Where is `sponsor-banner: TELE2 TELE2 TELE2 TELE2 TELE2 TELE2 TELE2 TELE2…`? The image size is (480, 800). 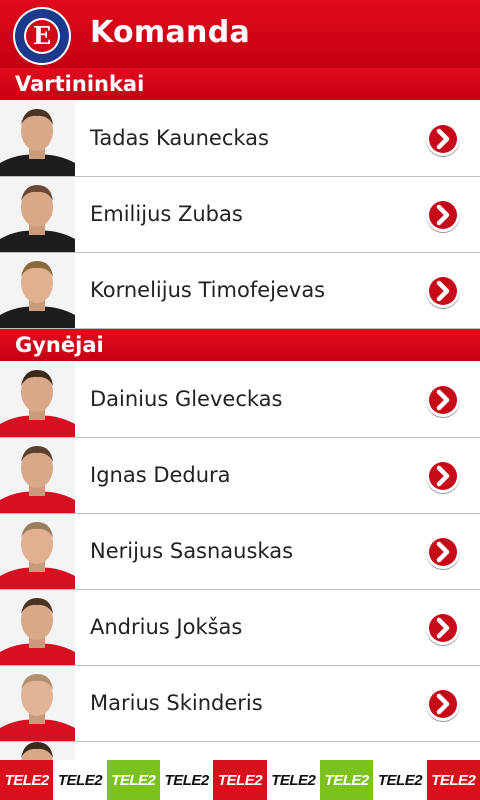 sponsor-banner: TELE2 TELE2 TELE2 TELE2 TELE2 TELE2 TELE2 TELE2… is located at coordinates (240, 780).